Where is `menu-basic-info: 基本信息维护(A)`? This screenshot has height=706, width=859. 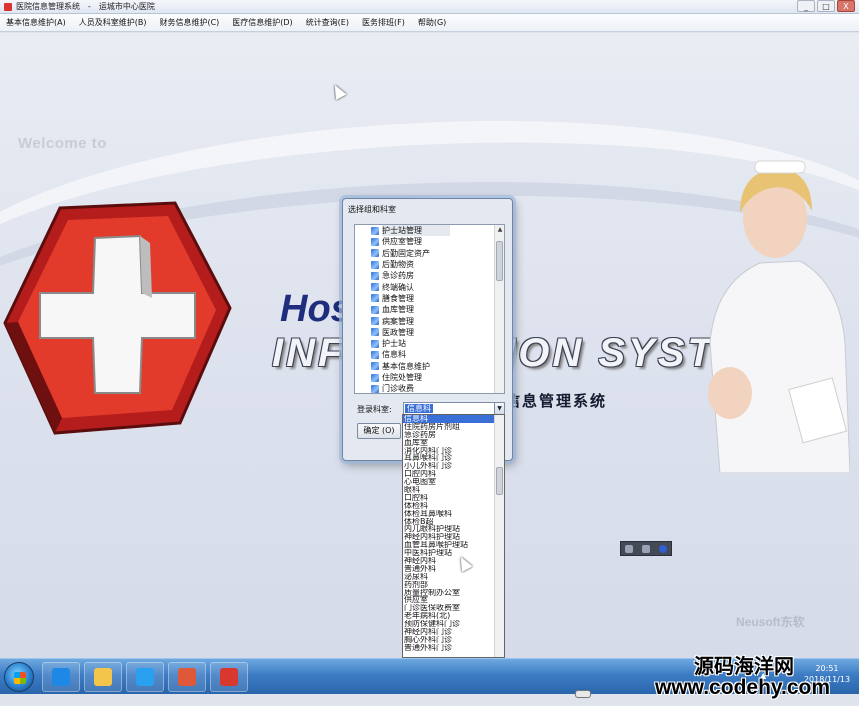
menu-basic-info: 基本信息维护(A) is located at coordinates (36, 22).